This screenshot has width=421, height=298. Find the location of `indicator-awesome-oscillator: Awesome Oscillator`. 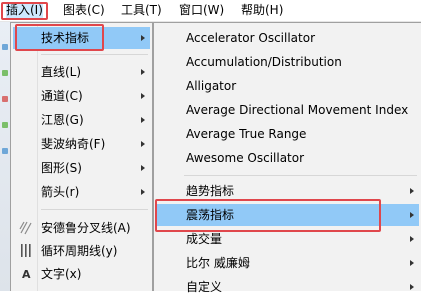

indicator-awesome-oscillator: Awesome Oscillator is located at coordinates (287, 158).